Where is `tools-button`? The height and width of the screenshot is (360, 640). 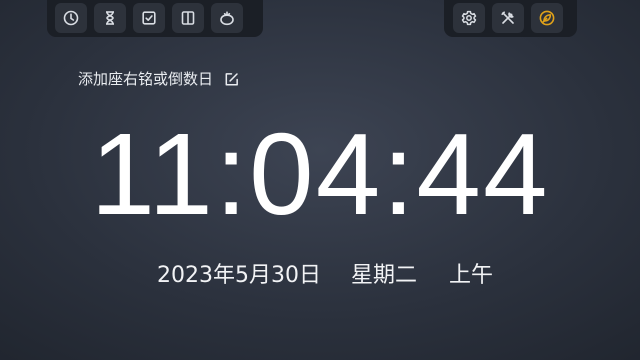
tools-button is located at coordinates (508, 17).